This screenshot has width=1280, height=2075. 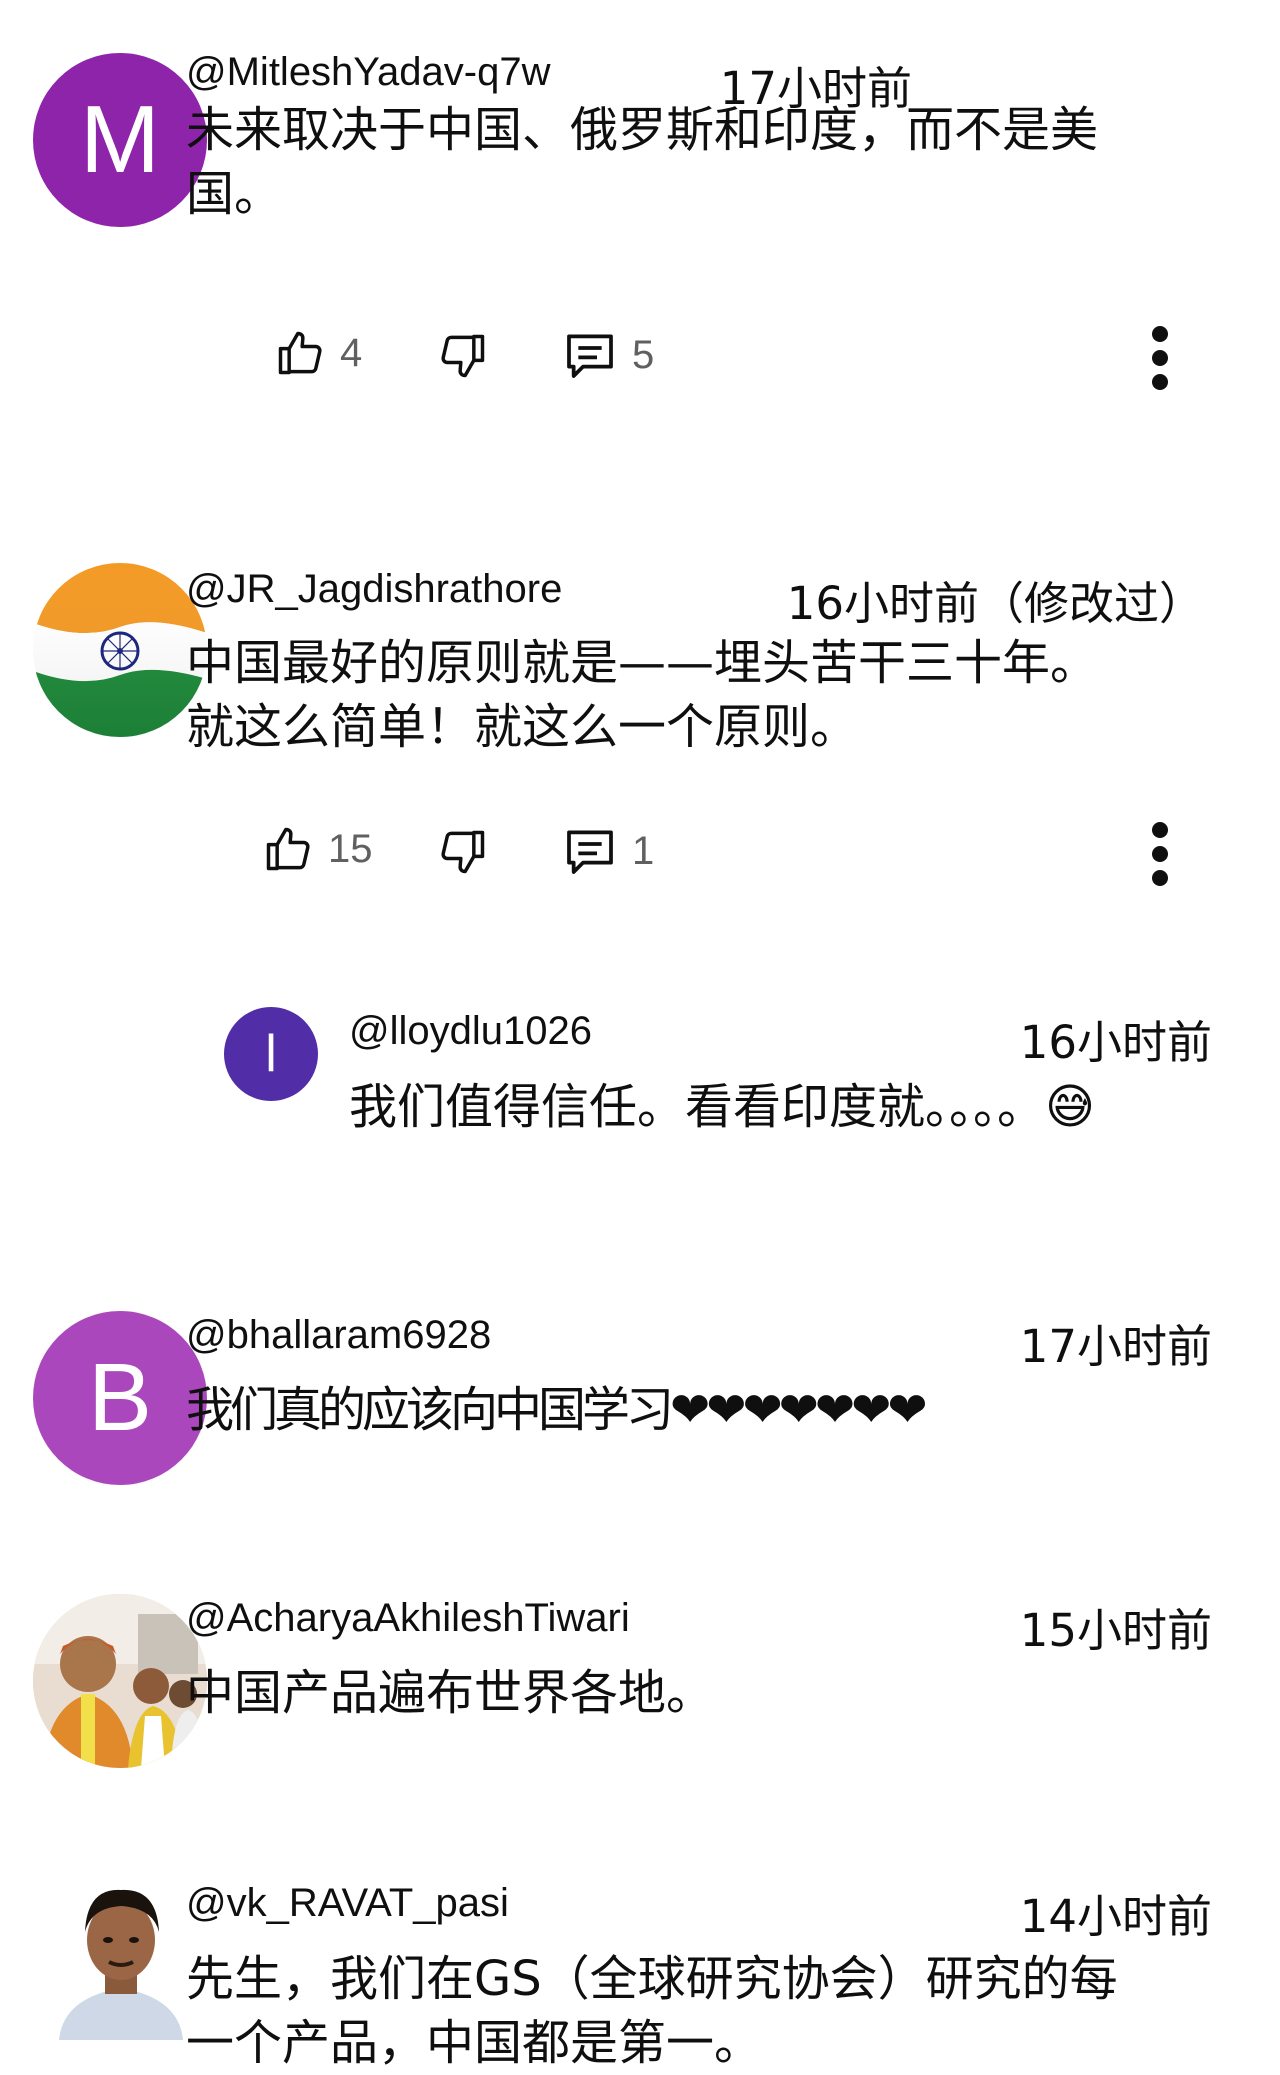 I want to click on avatar: B, so click(x=120, y=1398).